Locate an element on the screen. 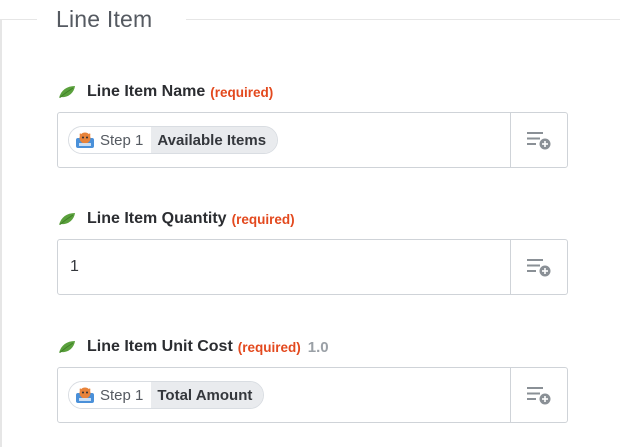 The width and height of the screenshot is (620, 447). line-item-quantity-field: 1 is located at coordinates (312, 267).